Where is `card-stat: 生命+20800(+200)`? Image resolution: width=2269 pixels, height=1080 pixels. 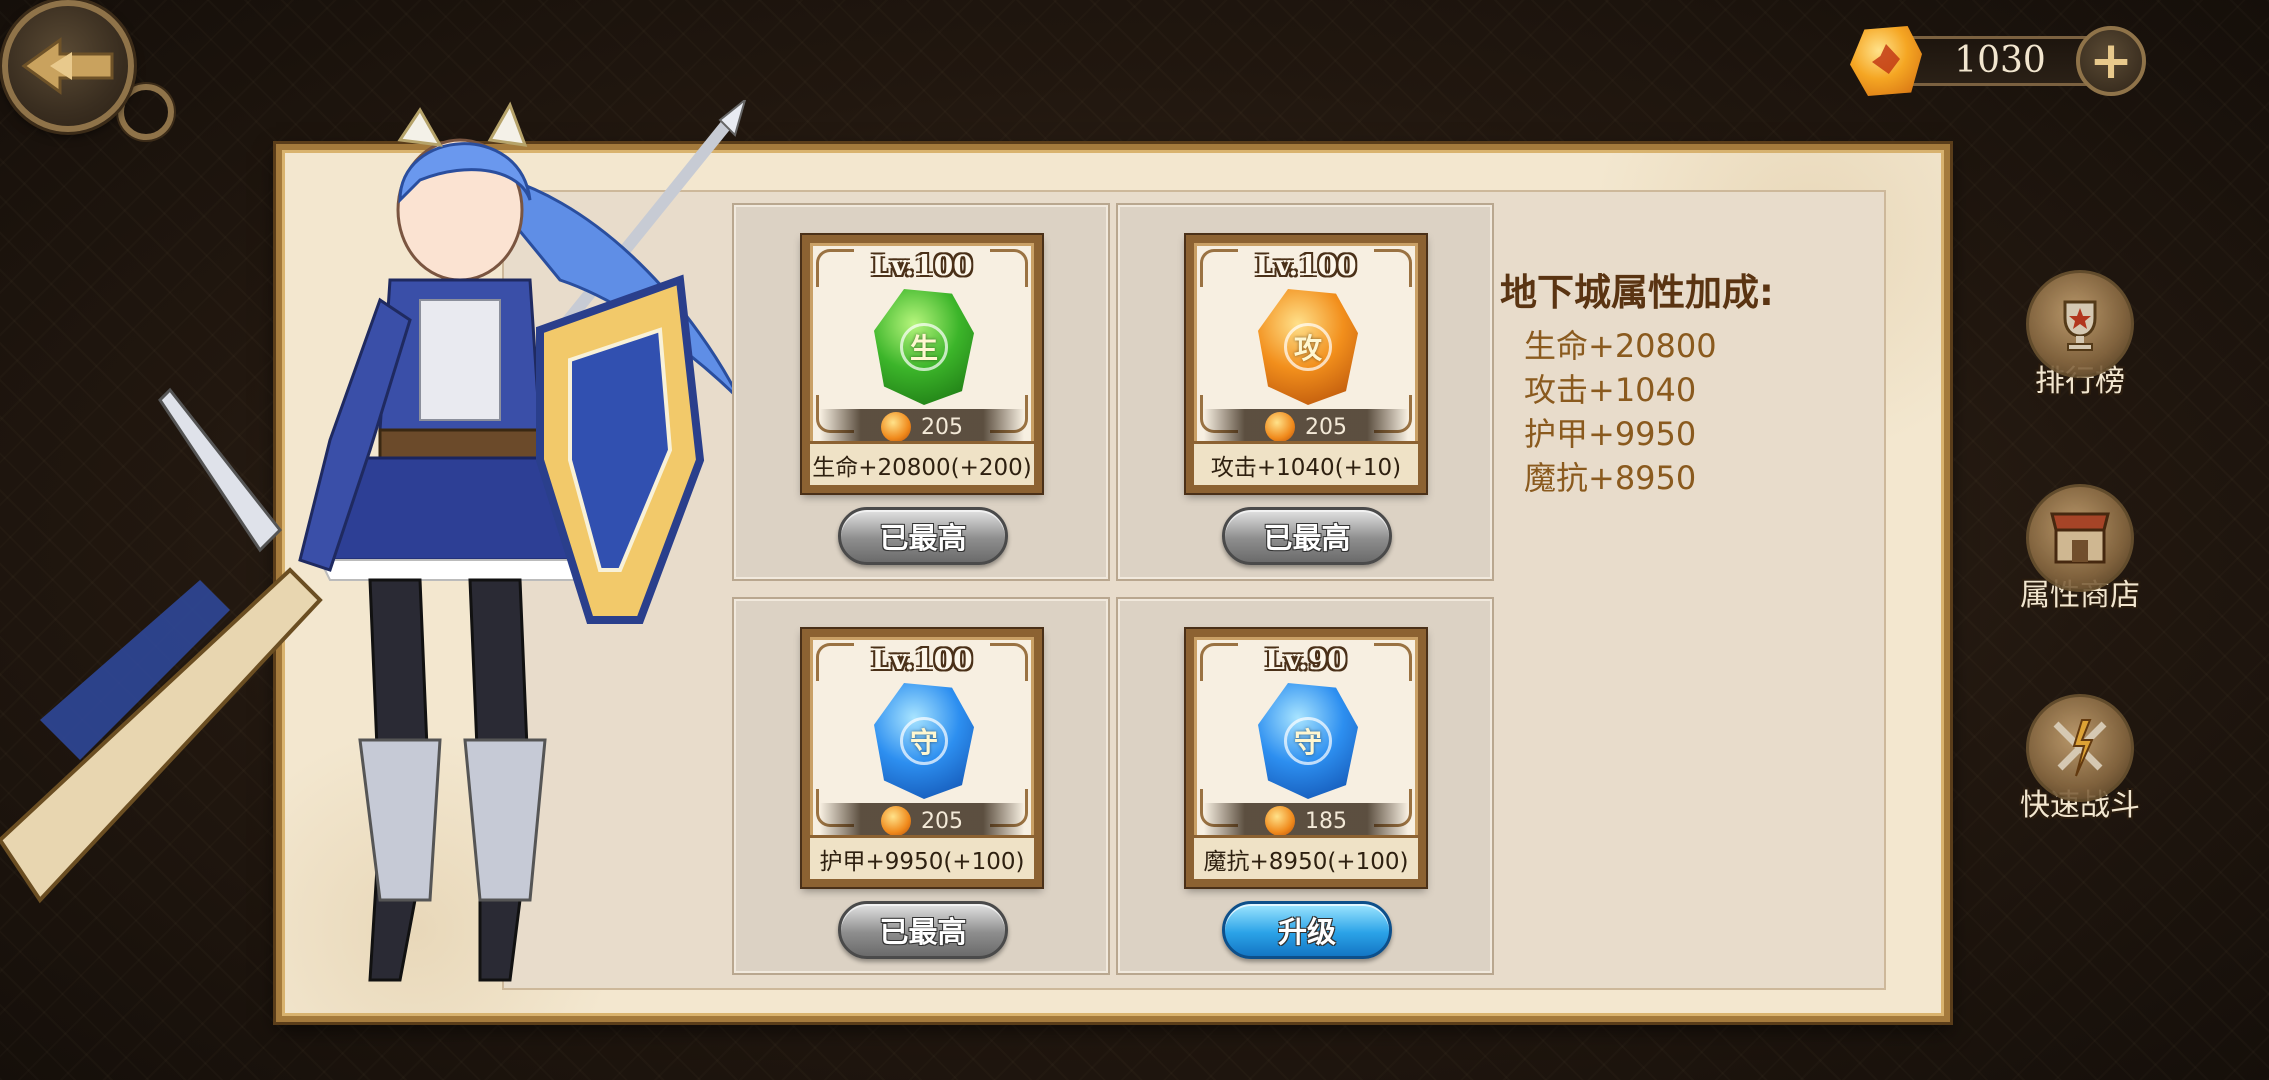 card-stat: 生命+20800(+200) is located at coordinates (922, 463).